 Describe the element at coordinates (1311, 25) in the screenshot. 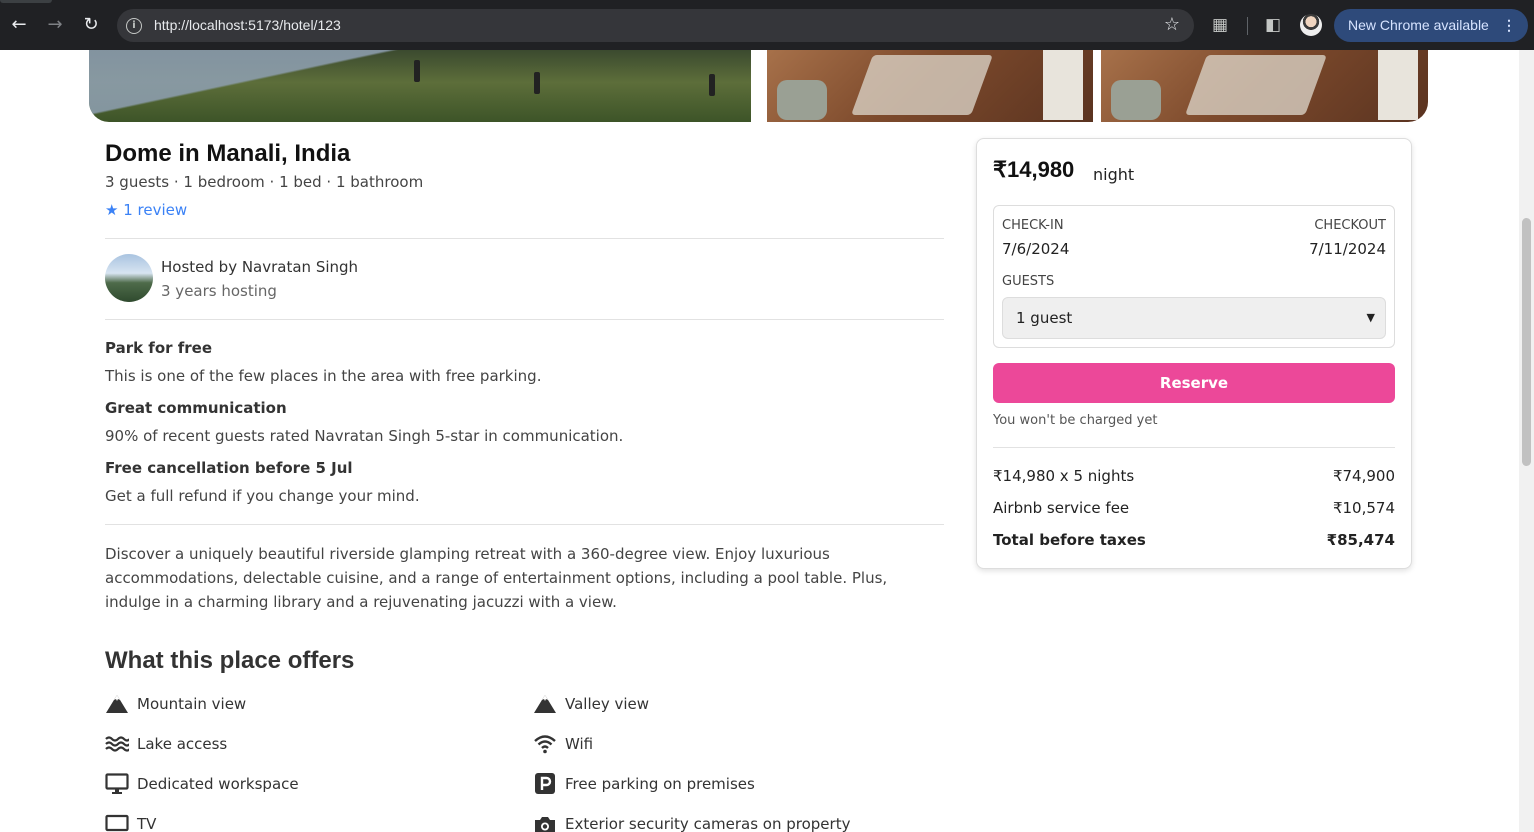

I see `profile-avatar` at that location.